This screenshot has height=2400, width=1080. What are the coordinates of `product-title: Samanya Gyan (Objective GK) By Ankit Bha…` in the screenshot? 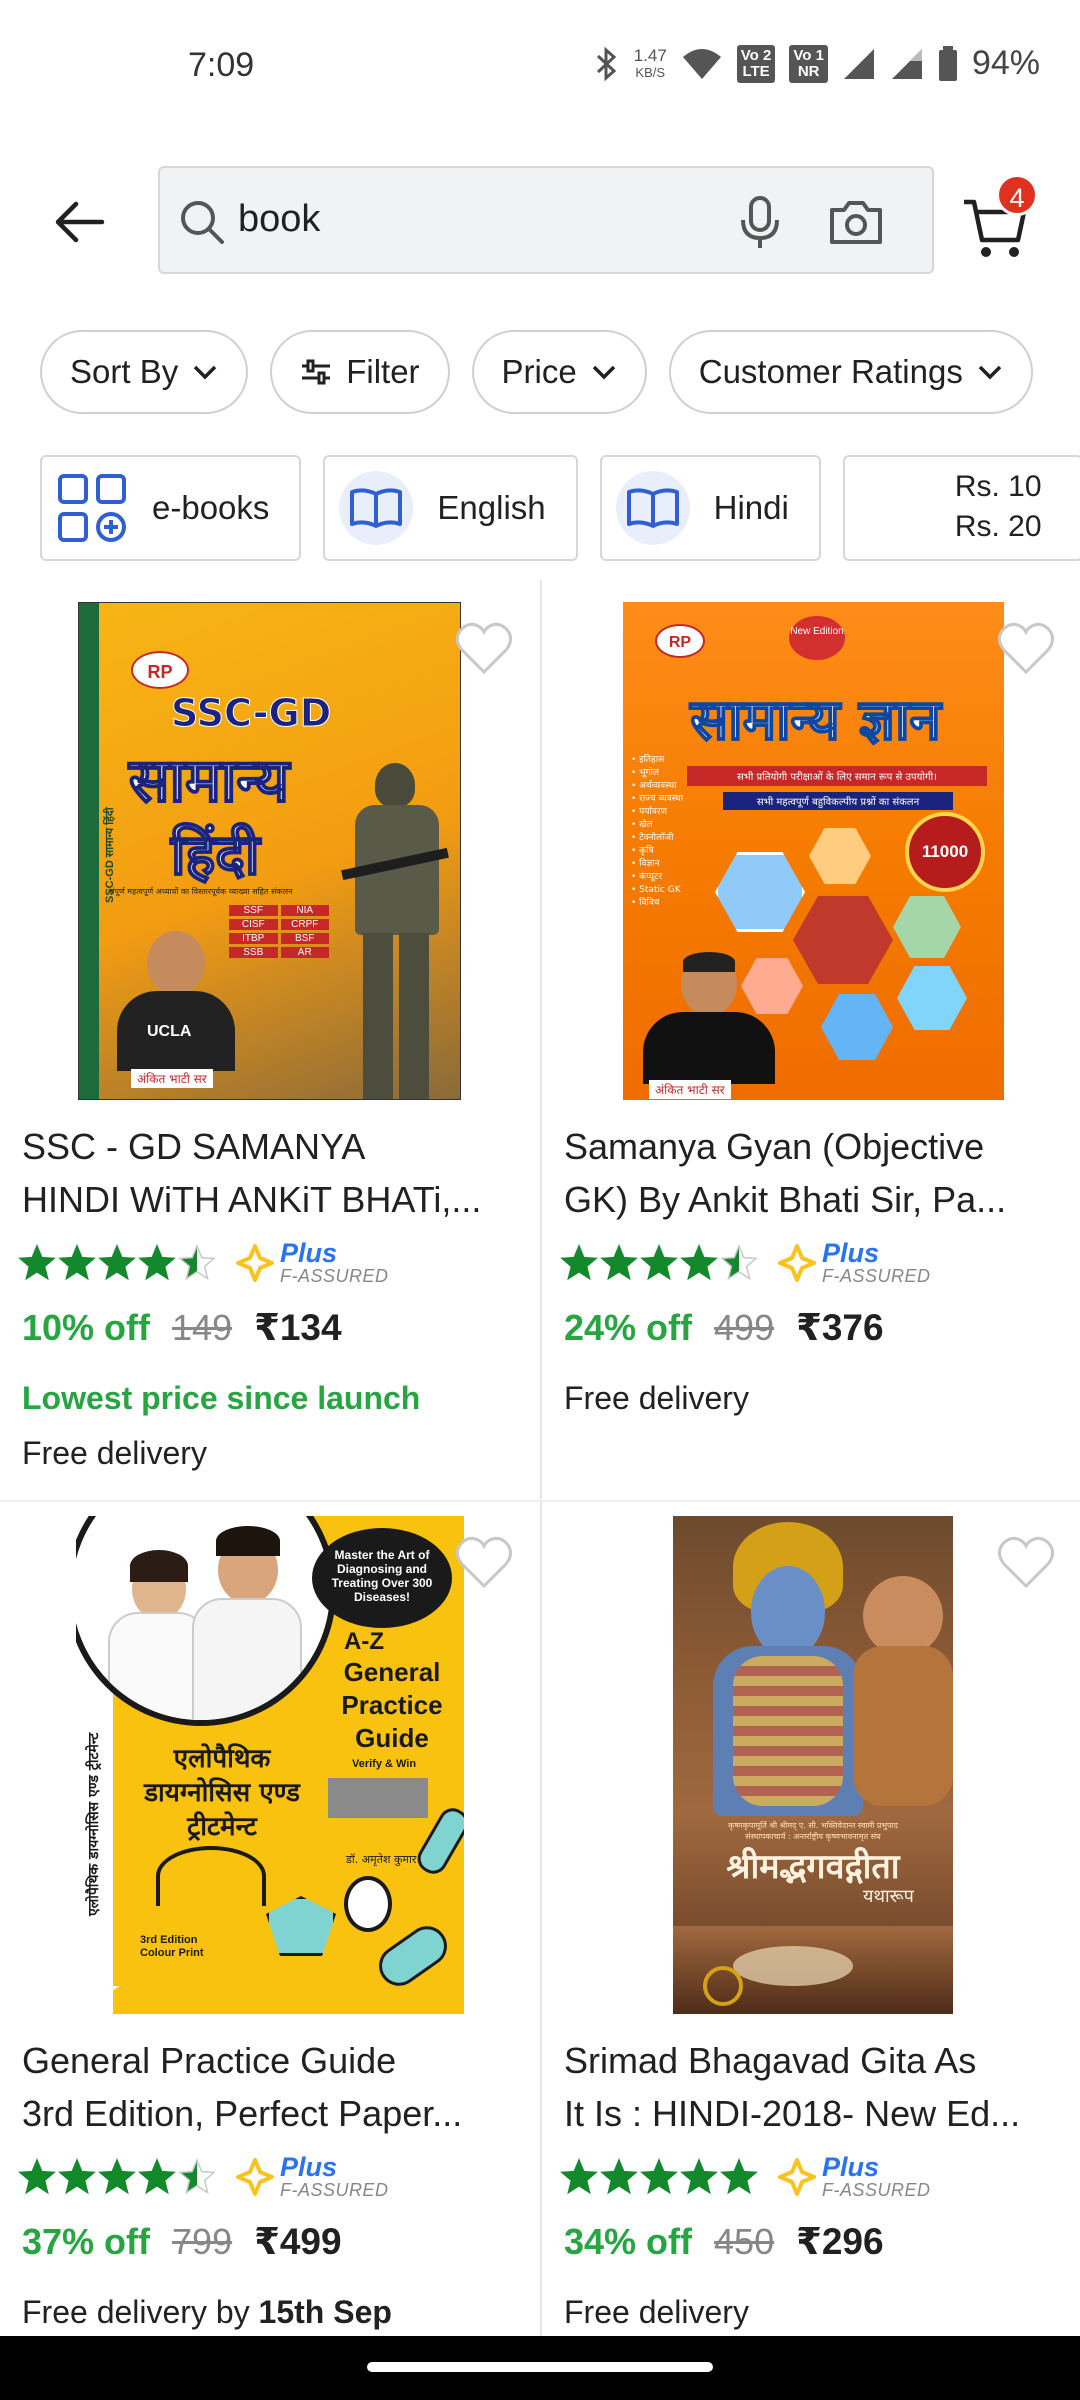 It's located at (814, 1173).